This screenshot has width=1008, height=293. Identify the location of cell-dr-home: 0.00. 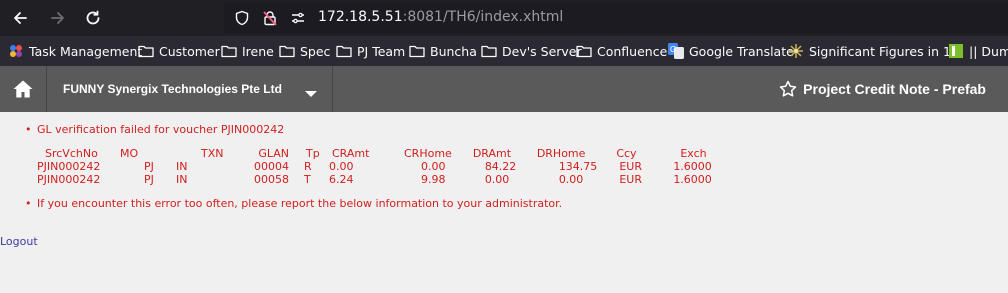
(571, 179).